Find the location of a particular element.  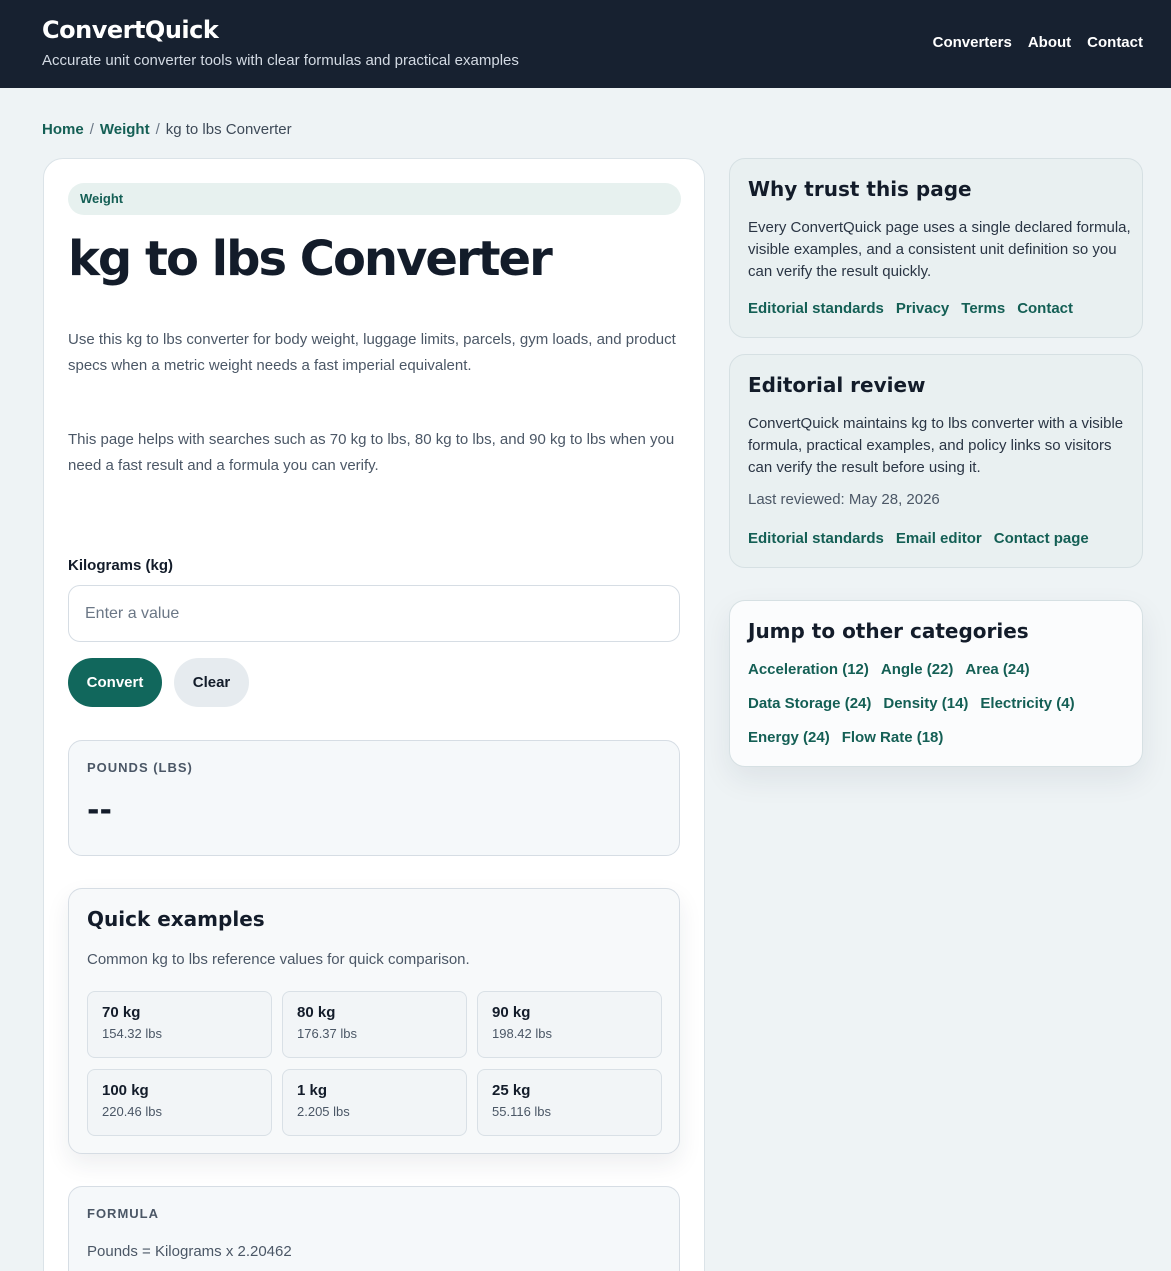

trust-title: Why trust this page is located at coordinates (860, 189).